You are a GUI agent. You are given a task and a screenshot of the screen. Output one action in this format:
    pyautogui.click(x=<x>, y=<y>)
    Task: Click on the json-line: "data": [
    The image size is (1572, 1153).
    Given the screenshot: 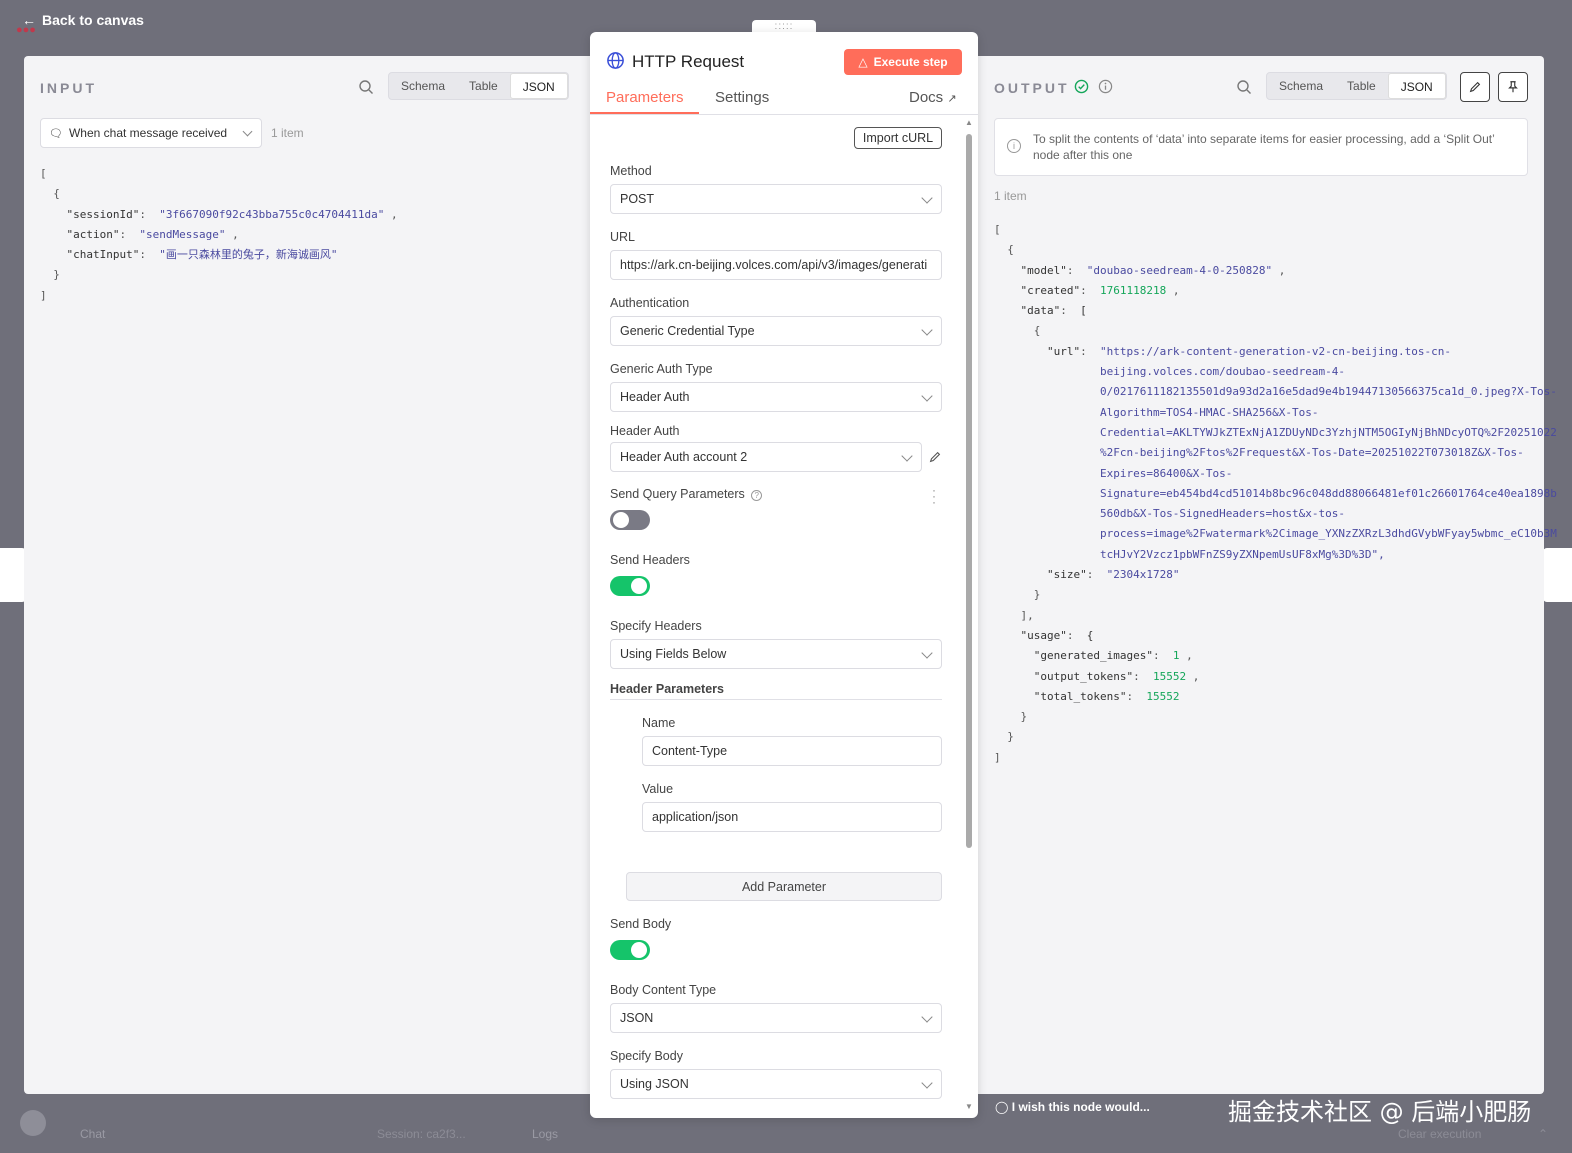 What is the action you would take?
    pyautogui.click(x=1053, y=311)
    